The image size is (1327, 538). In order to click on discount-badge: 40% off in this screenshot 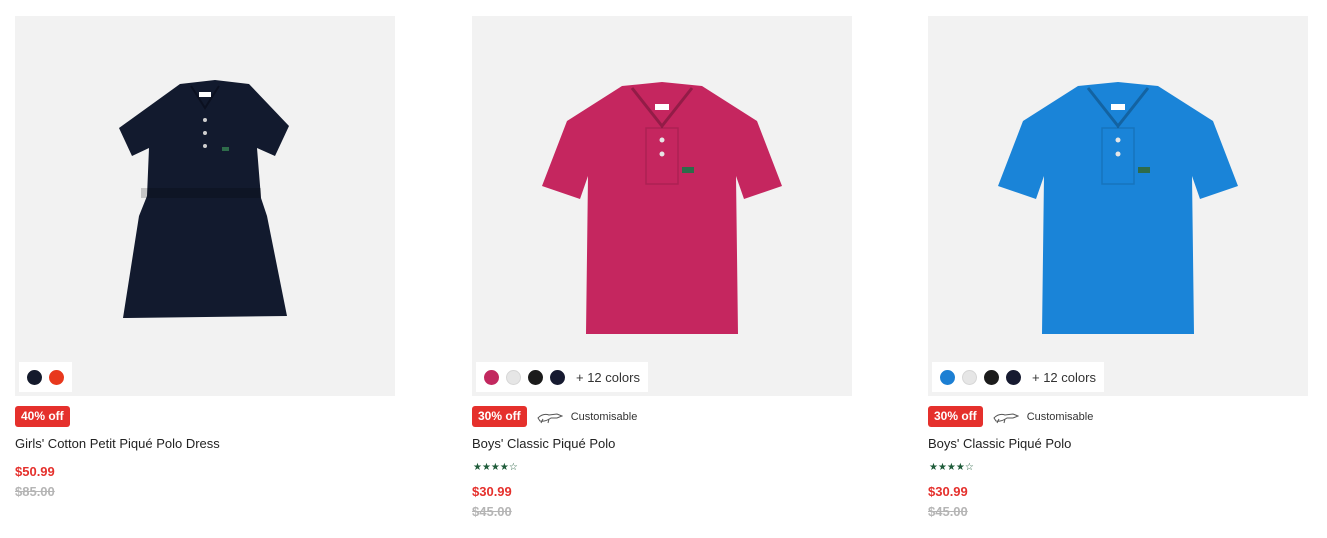, I will do `click(42, 416)`.